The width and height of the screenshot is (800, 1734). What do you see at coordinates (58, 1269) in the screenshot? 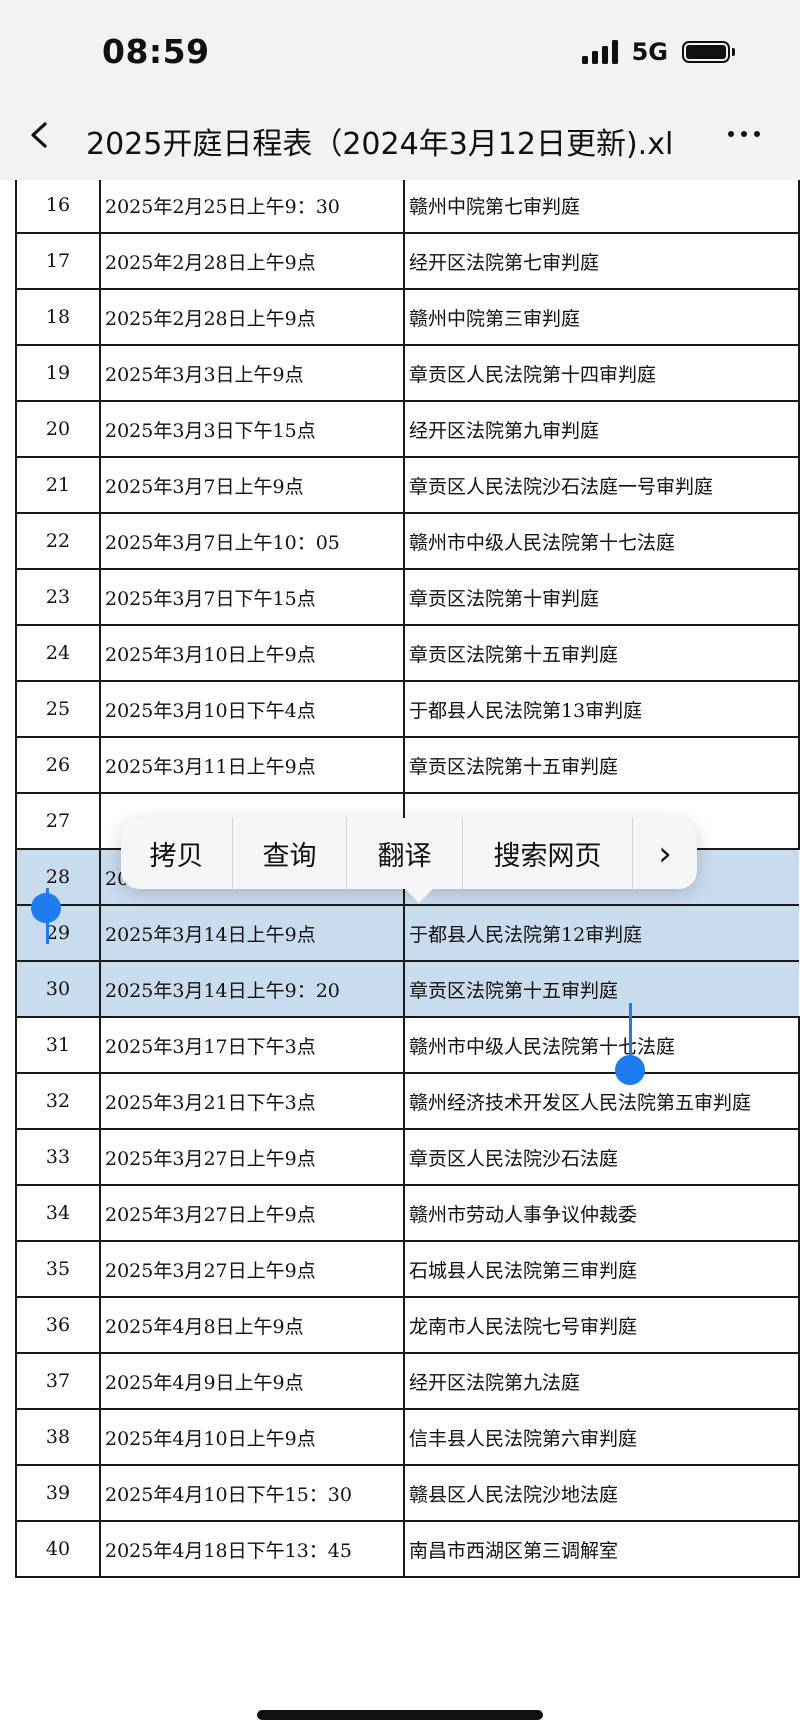
I see `row-number-cell: 35` at bounding box center [58, 1269].